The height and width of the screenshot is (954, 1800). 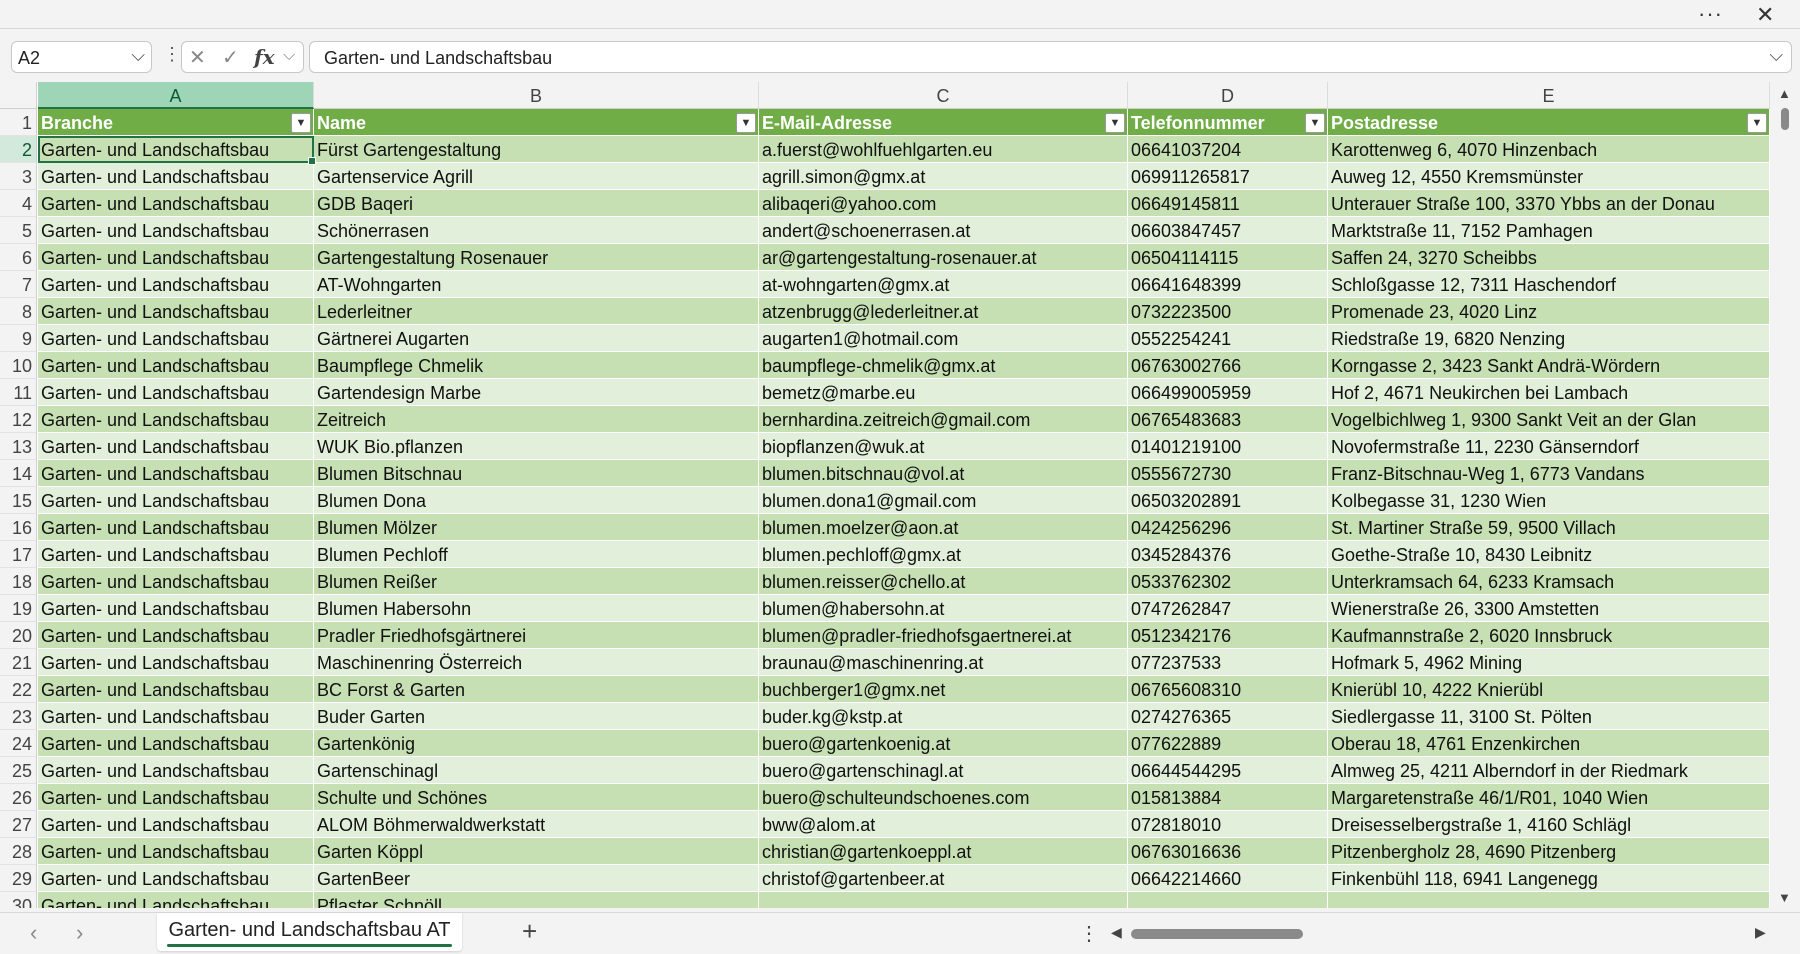 What do you see at coordinates (943, 581) in the screenshot?
I see `table-cell: blumen.reisser@chello.at` at bounding box center [943, 581].